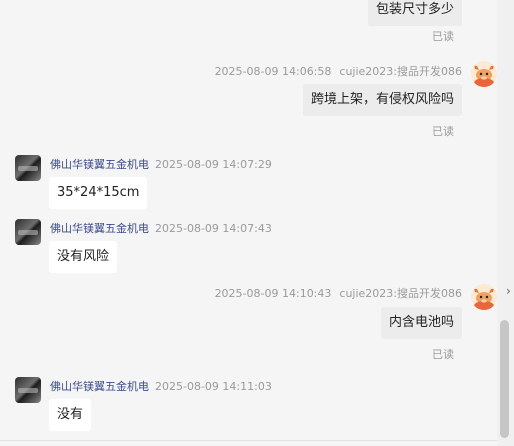 This screenshot has width=514, height=446. I want to click on message-bubble-outgoing: 内含电池吗, so click(421, 323).